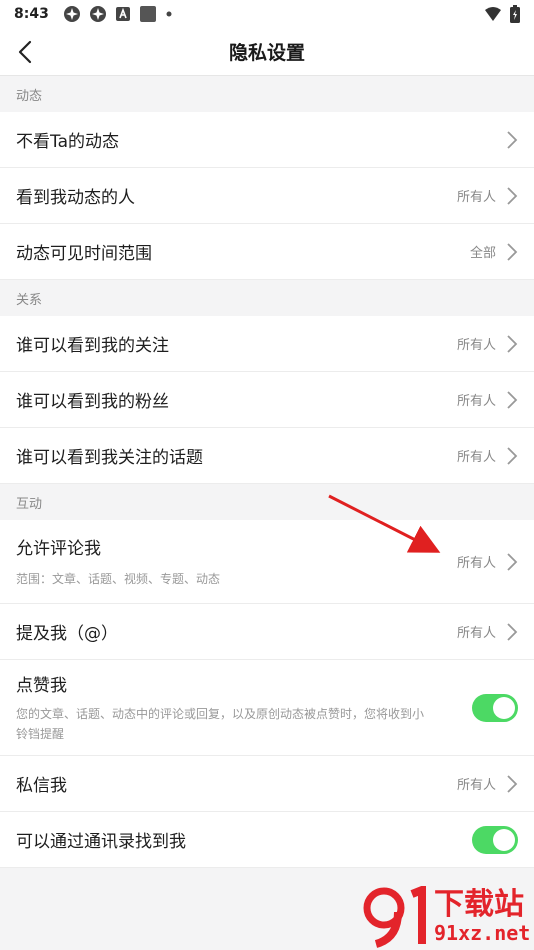  What do you see at coordinates (267, 632) in the screenshot?
I see `row-mention-me: 提及我（@） 所有人` at bounding box center [267, 632].